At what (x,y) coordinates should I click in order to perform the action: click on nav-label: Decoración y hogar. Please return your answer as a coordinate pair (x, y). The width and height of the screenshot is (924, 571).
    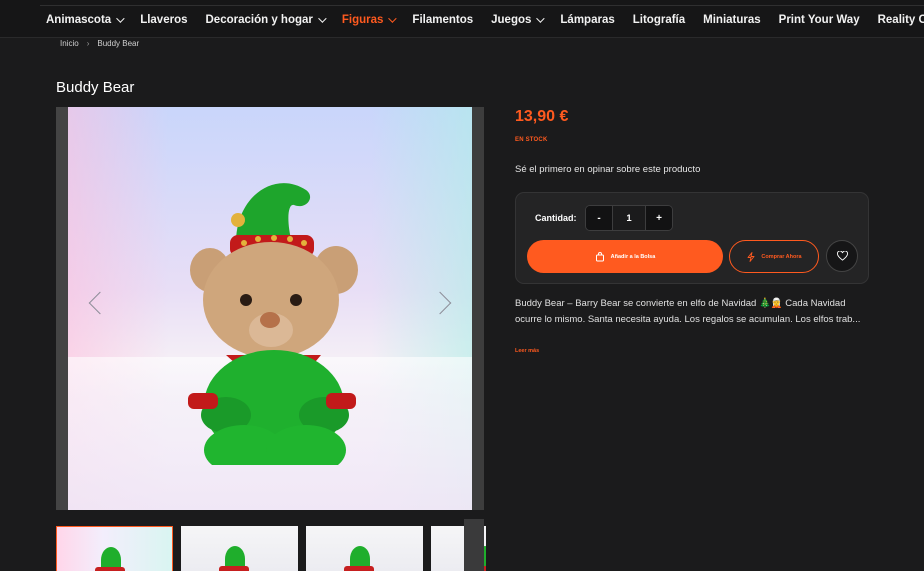
    Looking at the image, I should click on (259, 20).